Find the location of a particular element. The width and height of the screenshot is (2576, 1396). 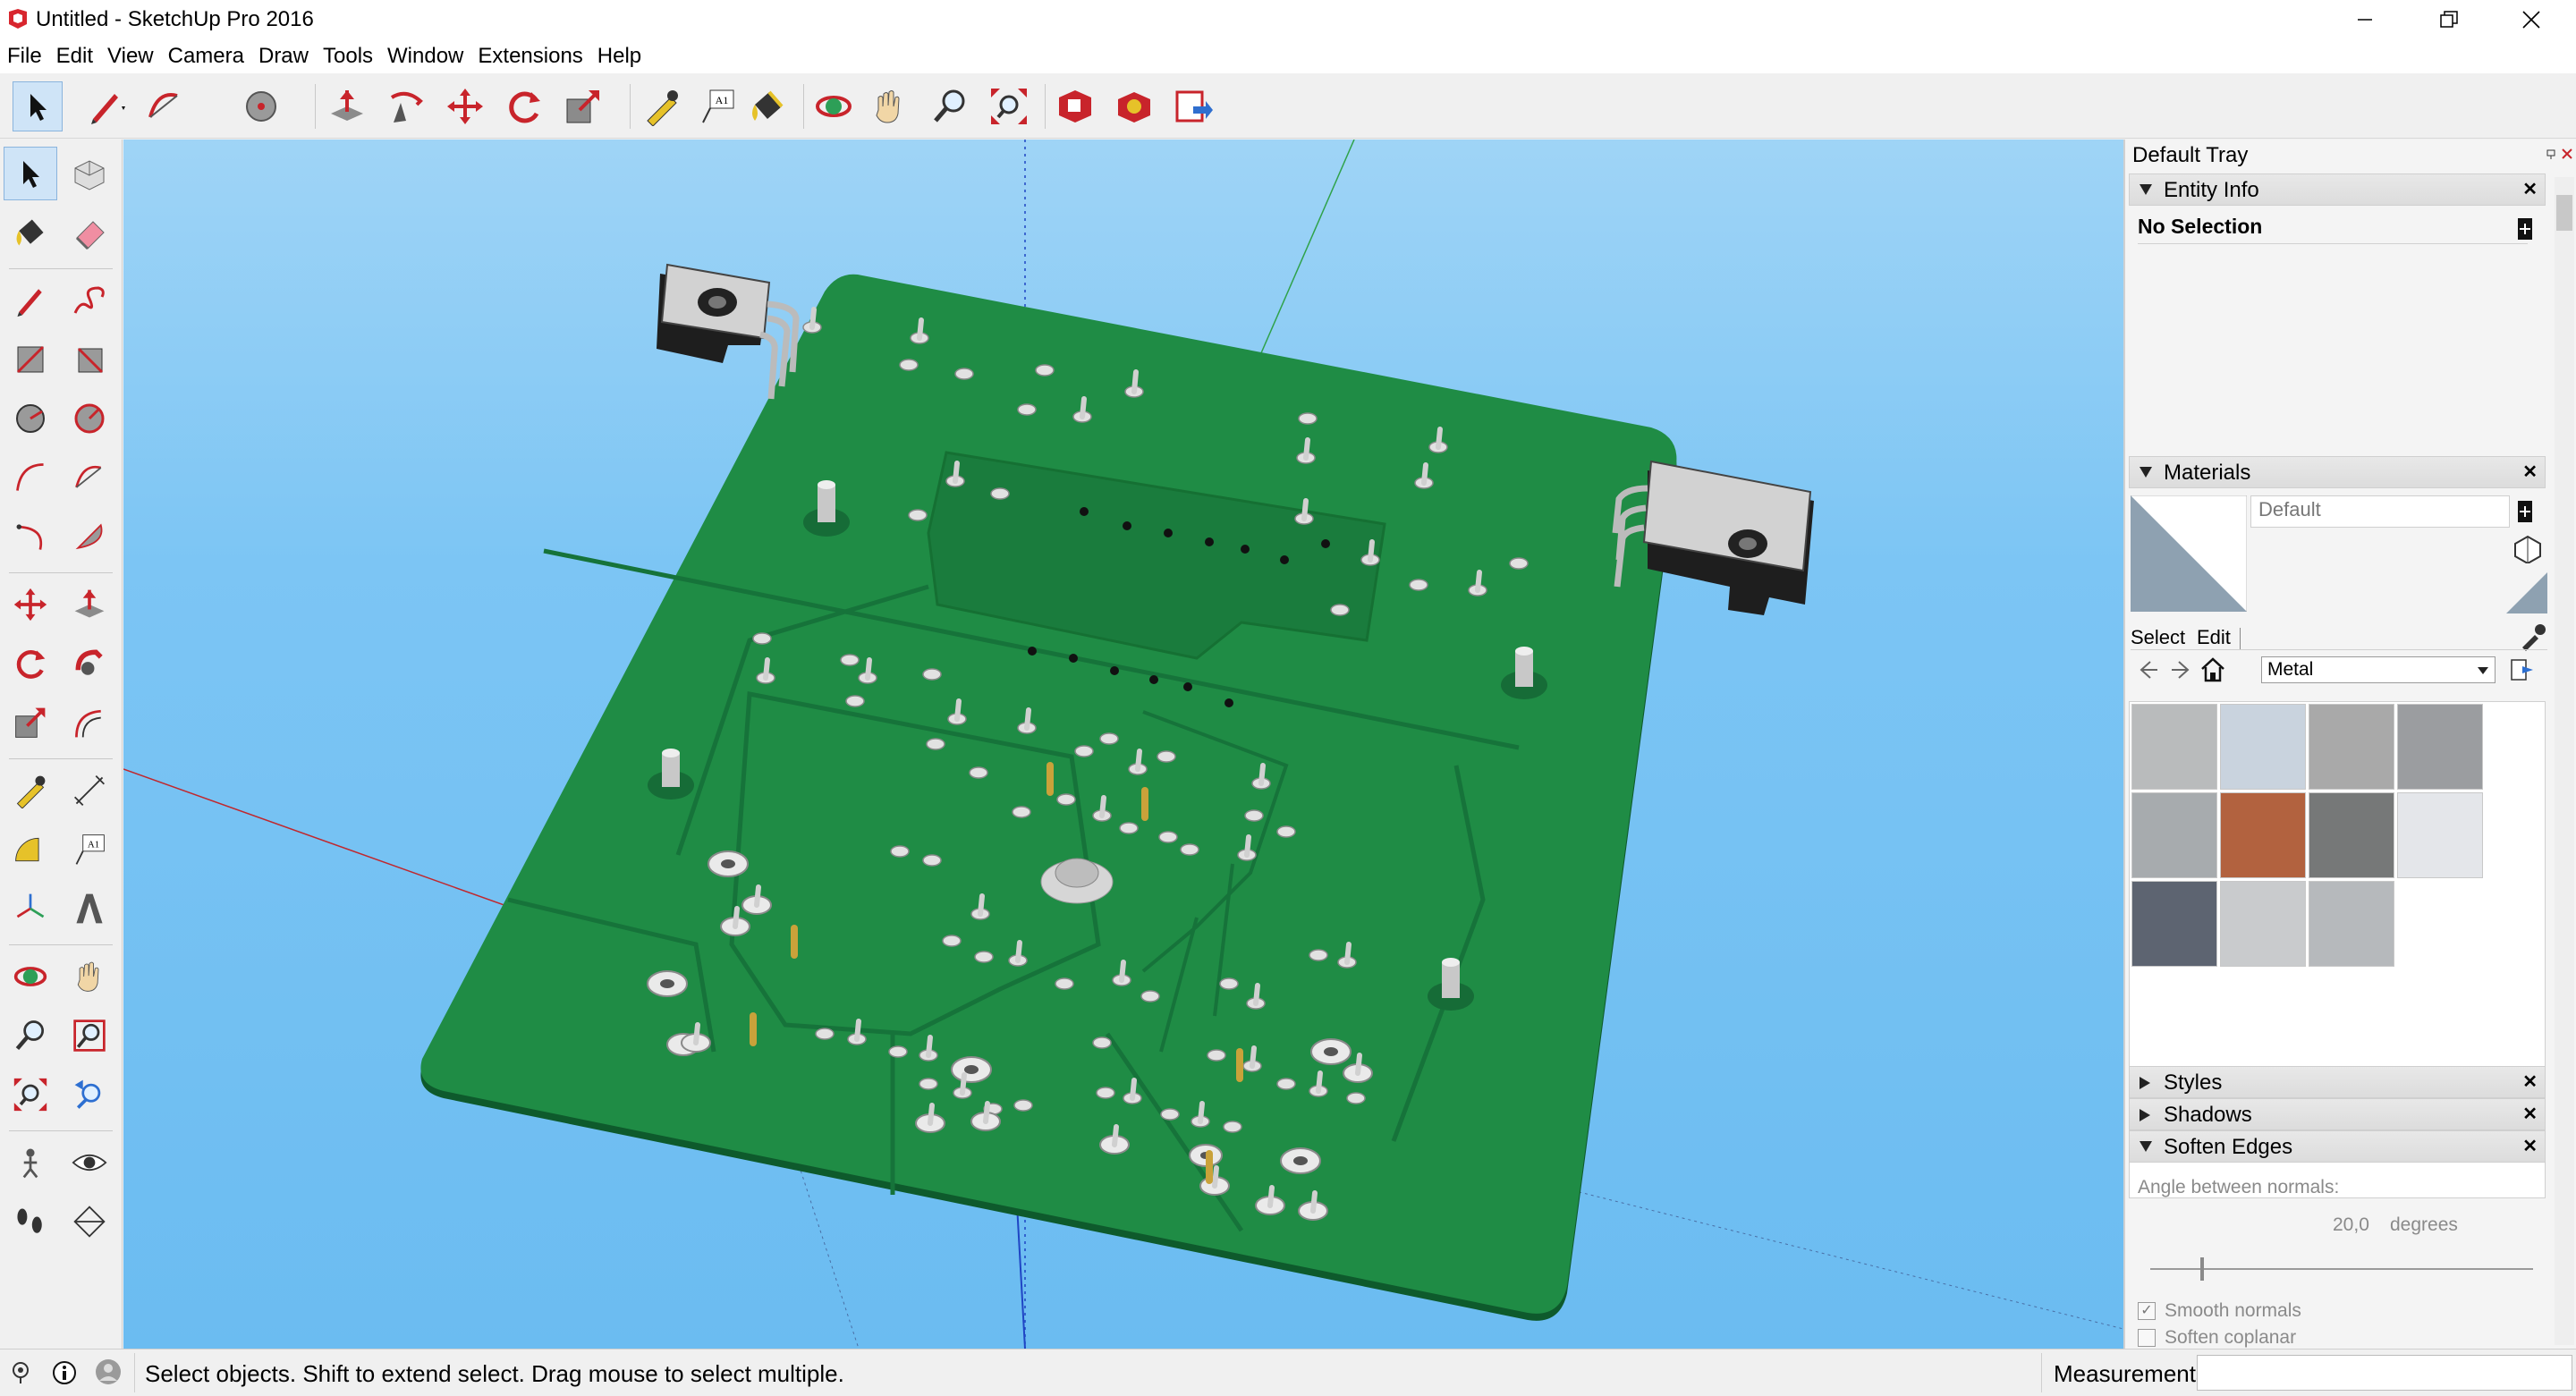

geo-location-icon is located at coordinates (20, 1372).